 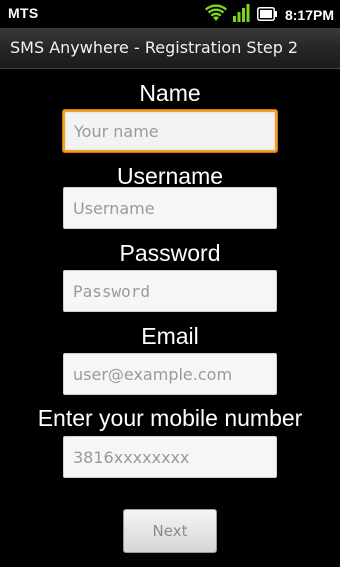 I want to click on mobile-input, so click(x=170, y=457).